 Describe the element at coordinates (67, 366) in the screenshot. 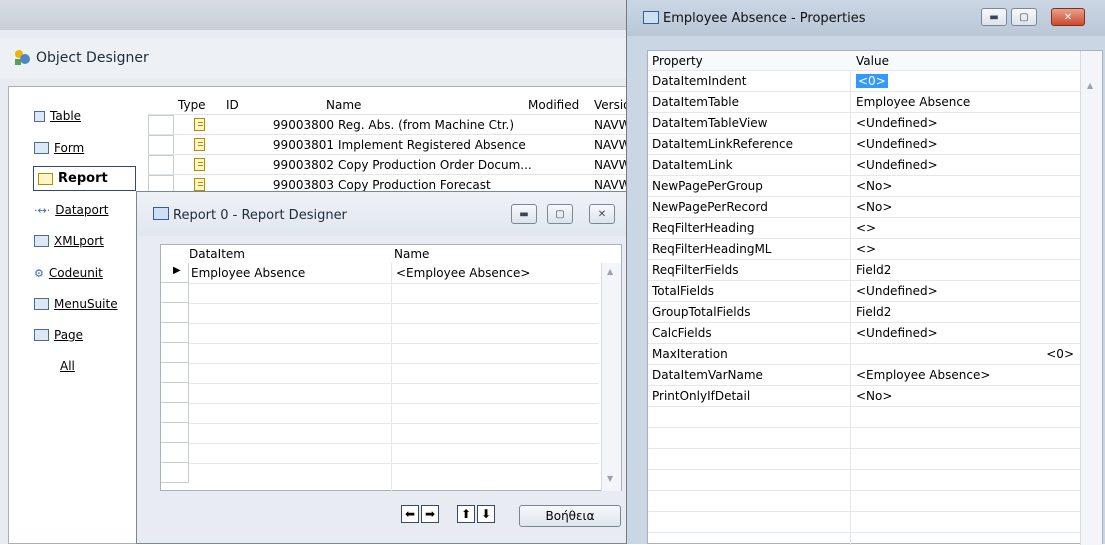

I see `nav-all-button: All` at that location.